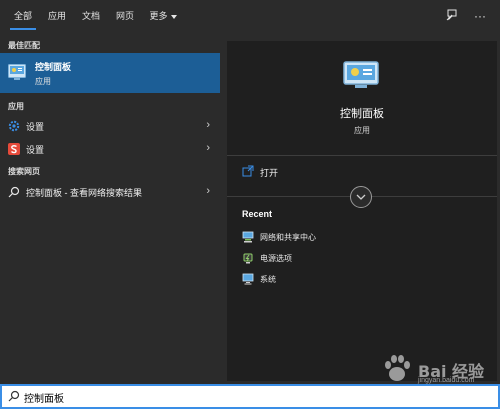 The width and height of the screenshot is (500, 409). I want to click on expand-button, so click(361, 197).